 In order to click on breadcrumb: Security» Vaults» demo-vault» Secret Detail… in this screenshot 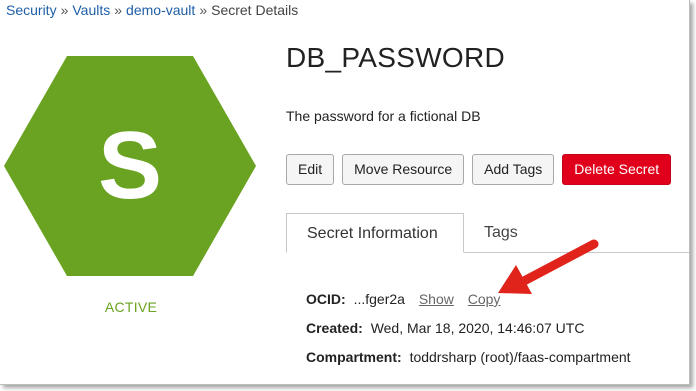, I will do `click(152, 10)`.